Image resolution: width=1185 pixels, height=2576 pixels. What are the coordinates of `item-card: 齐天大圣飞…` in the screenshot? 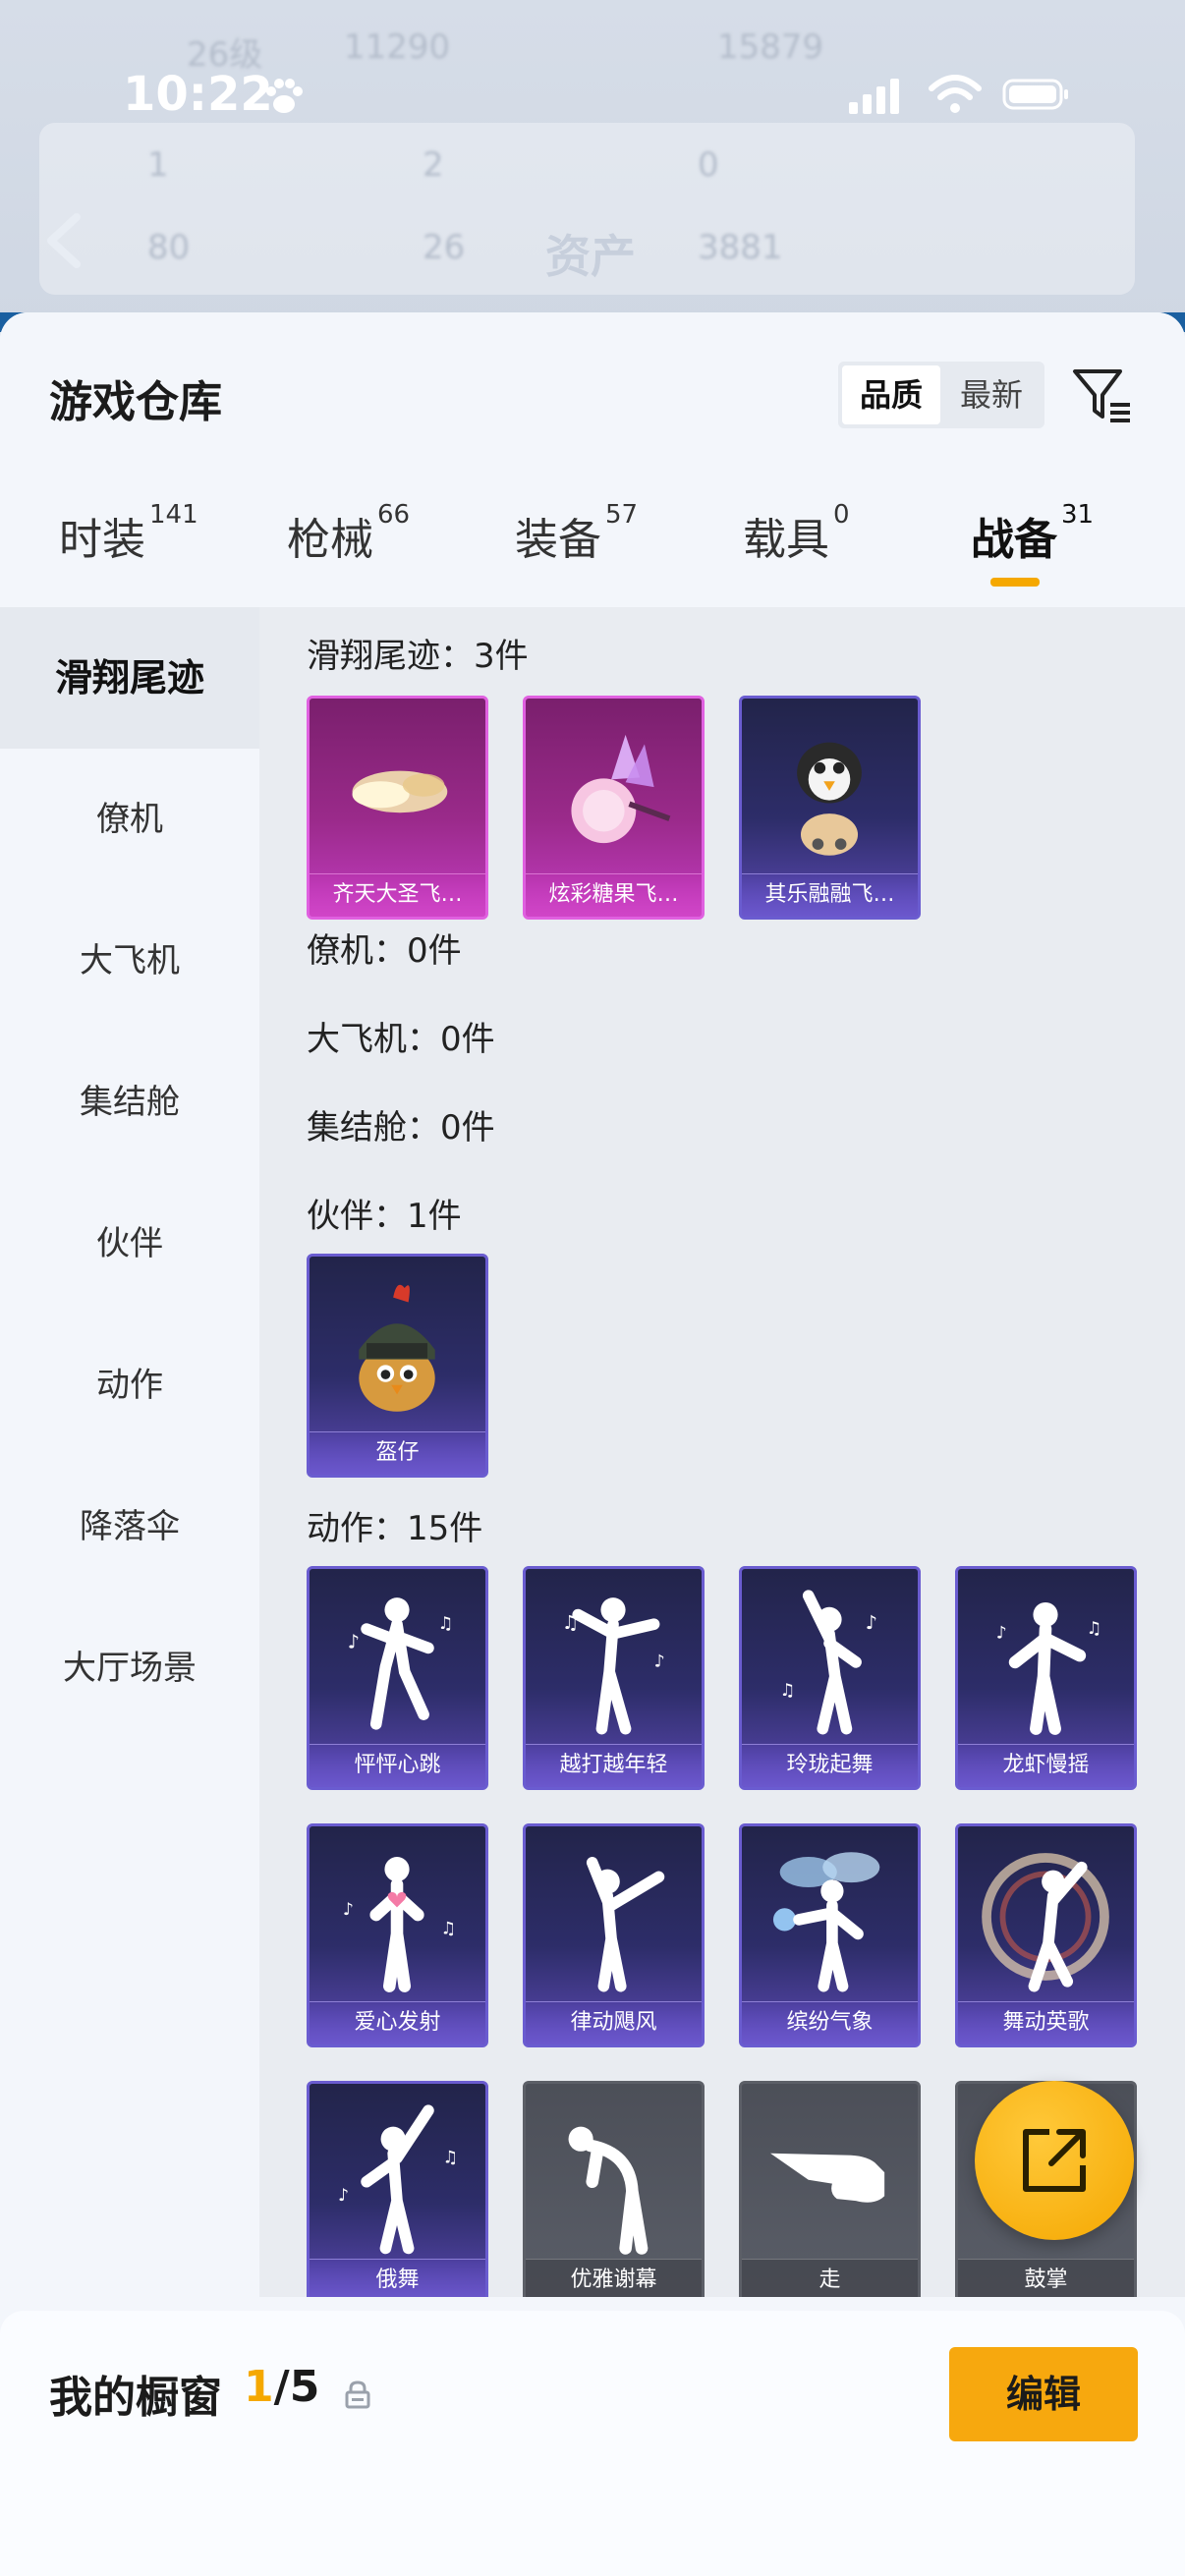 It's located at (398, 808).